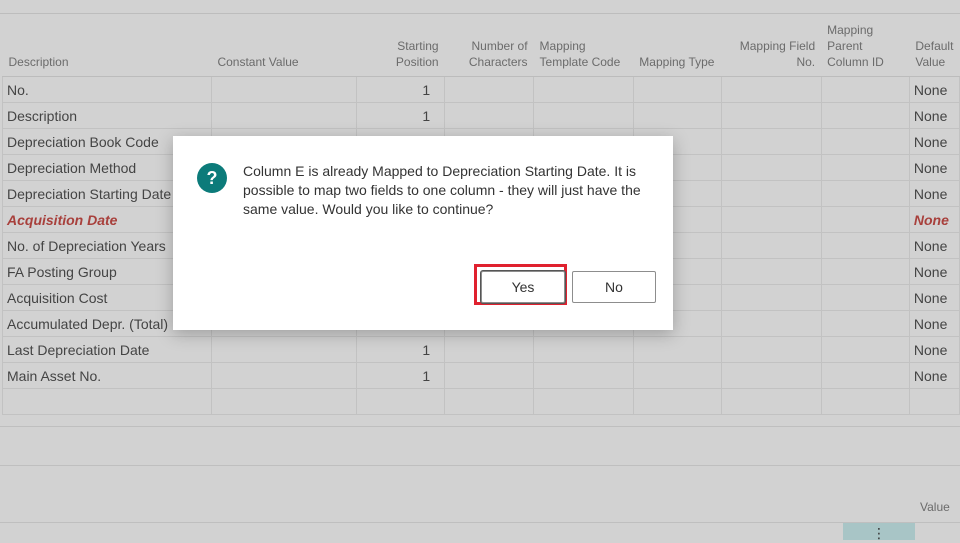 The width and height of the screenshot is (960, 543). I want to click on question-icon: ?, so click(212, 178).